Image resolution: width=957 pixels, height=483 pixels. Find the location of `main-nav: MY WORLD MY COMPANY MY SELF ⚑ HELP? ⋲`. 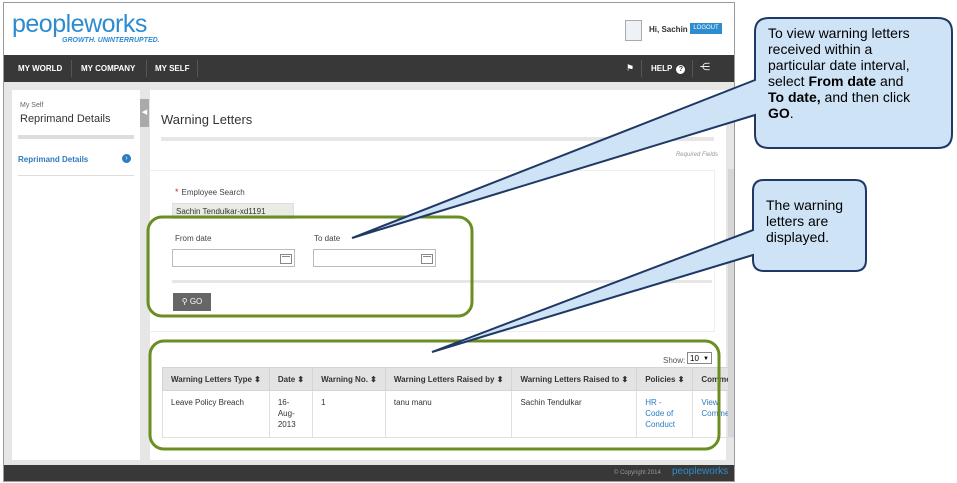

main-nav: MY WORLD MY COMPANY MY SELF ⚑ HELP? ⋲ is located at coordinates (369, 68).